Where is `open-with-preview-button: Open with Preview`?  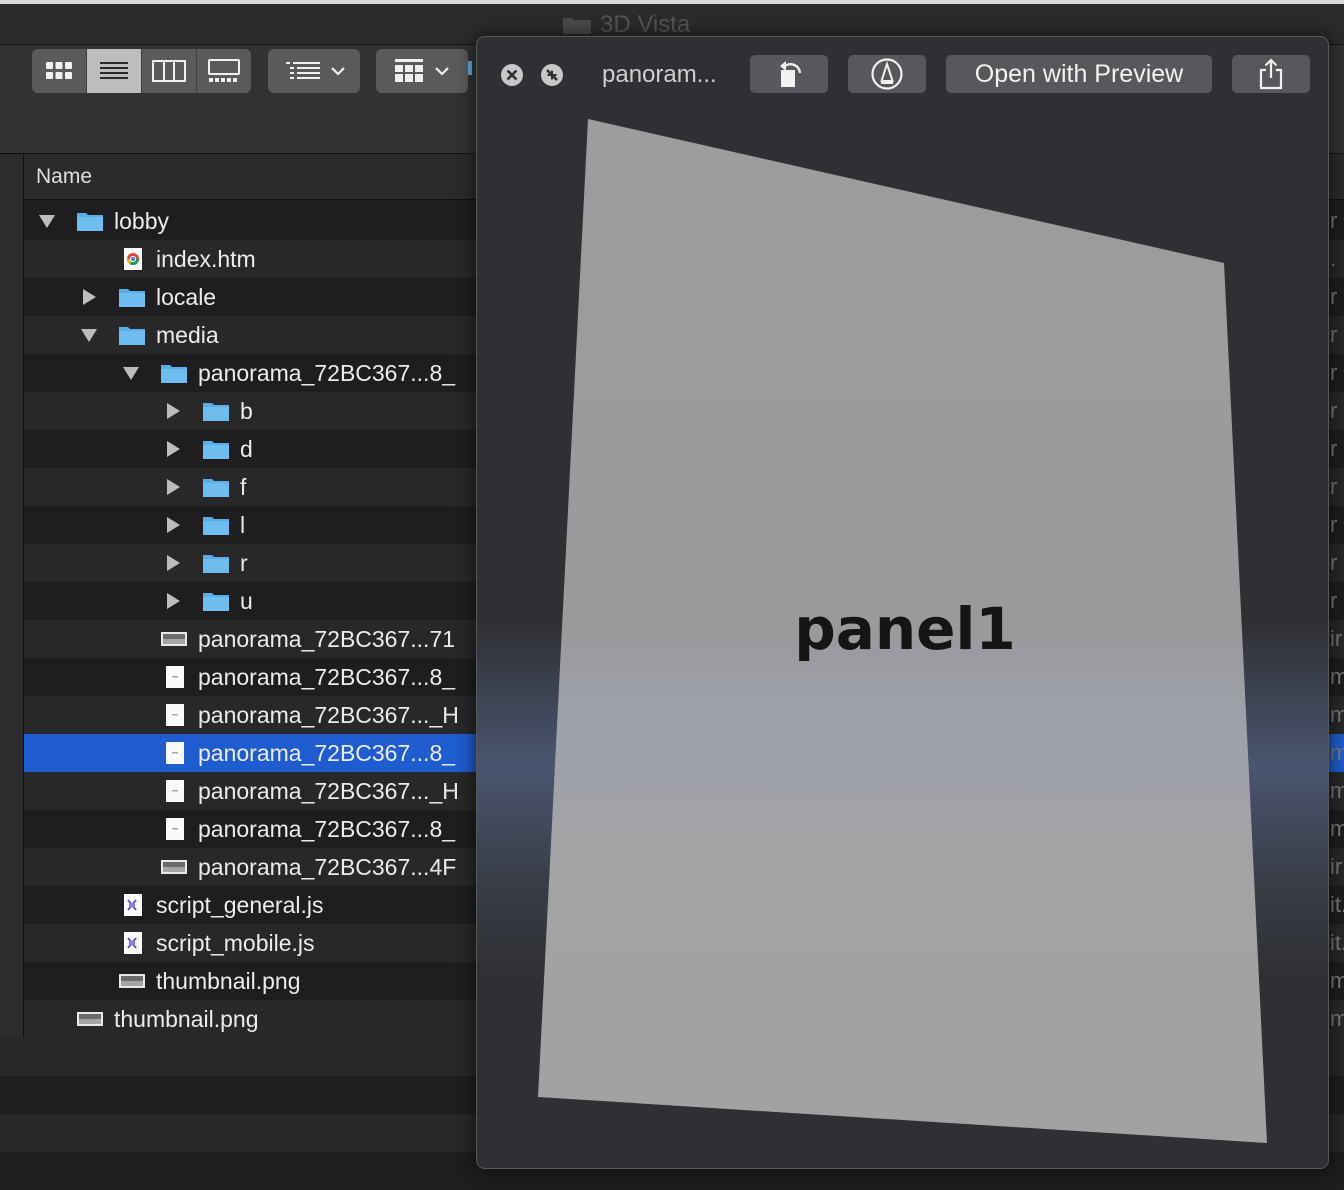 open-with-preview-button: Open with Preview is located at coordinates (1079, 74).